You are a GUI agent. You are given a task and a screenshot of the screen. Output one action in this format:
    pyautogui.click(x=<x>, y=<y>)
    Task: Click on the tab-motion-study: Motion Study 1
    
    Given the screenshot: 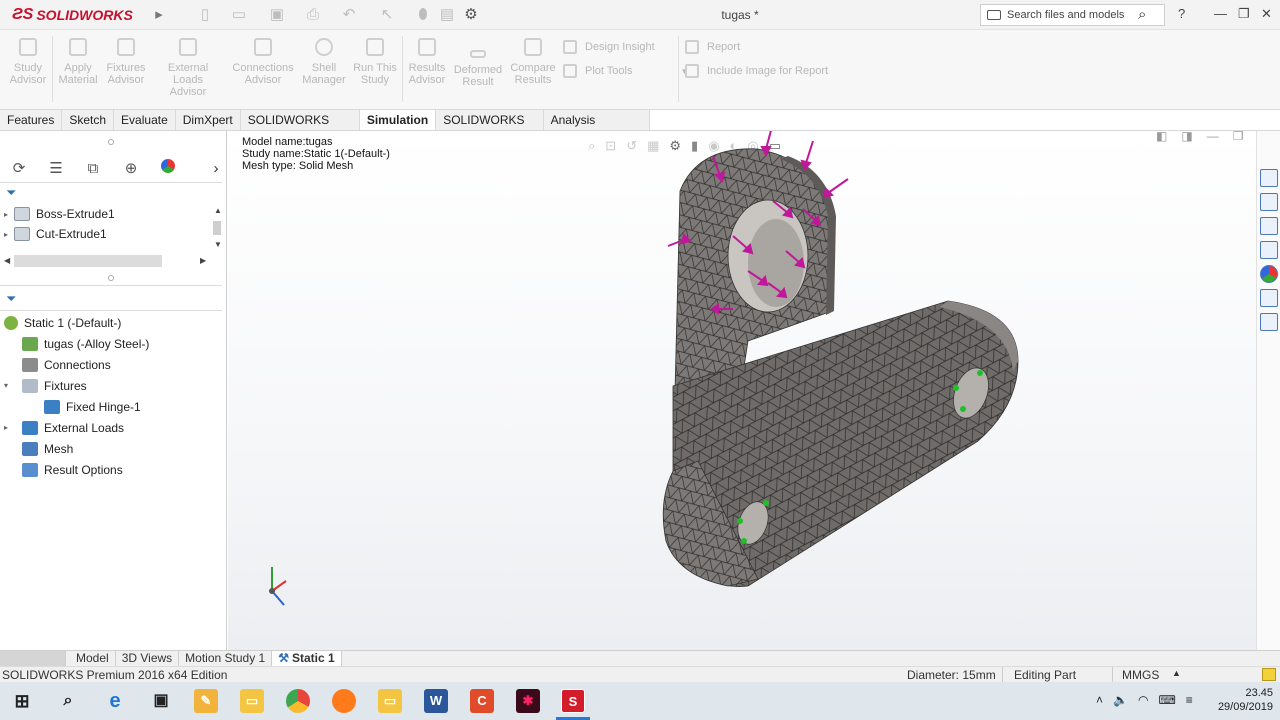 What is the action you would take?
    pyautogui.click(x=226, y=658)
    